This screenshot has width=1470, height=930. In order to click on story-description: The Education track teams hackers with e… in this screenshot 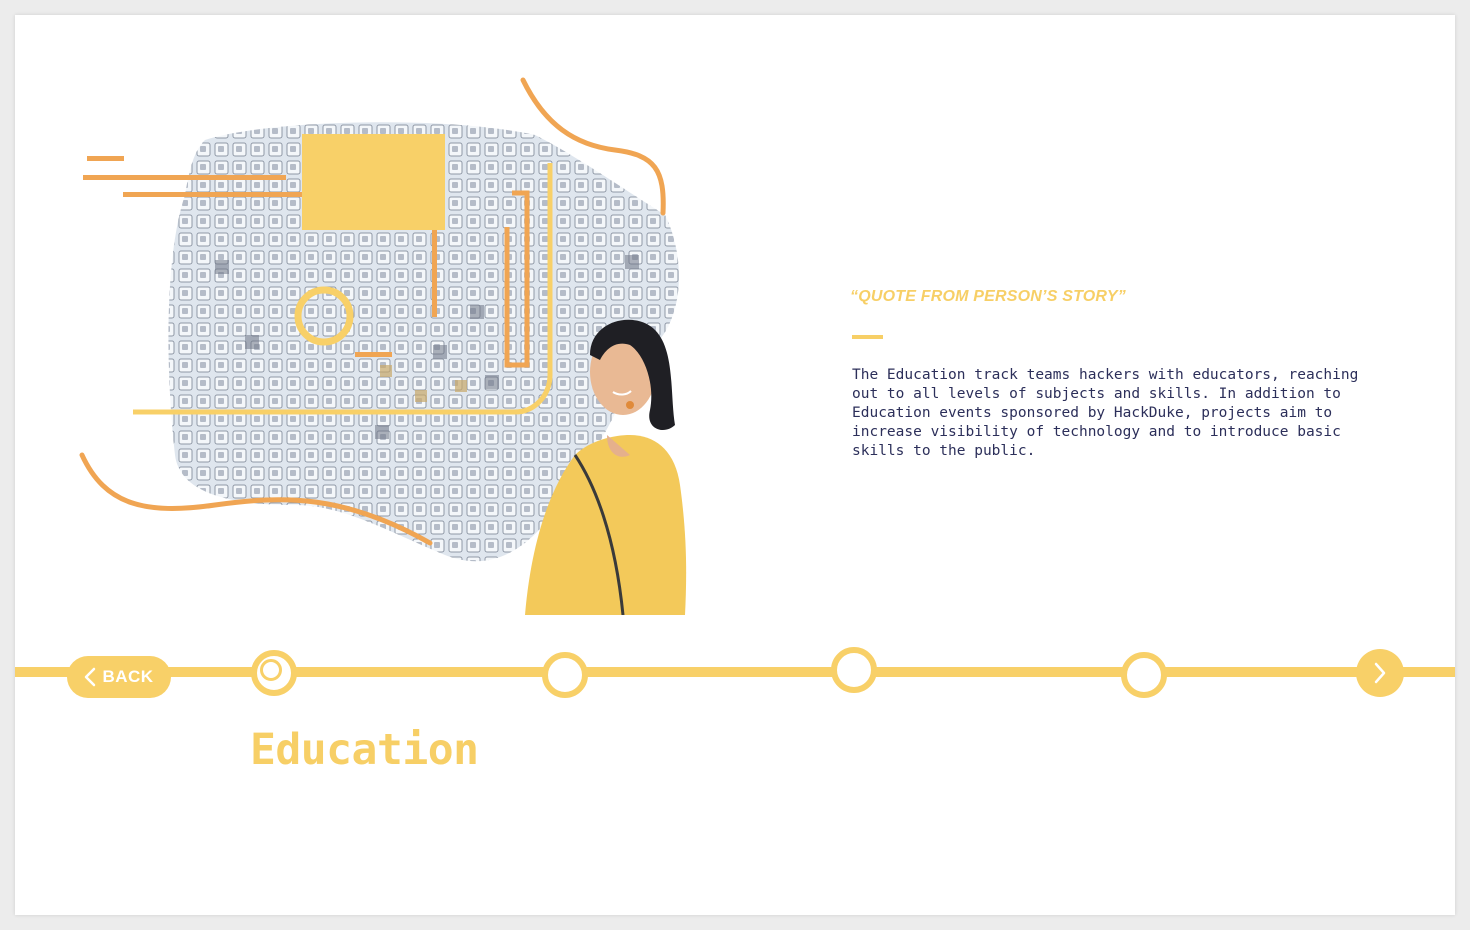, I will do `click(1105, 413)`.